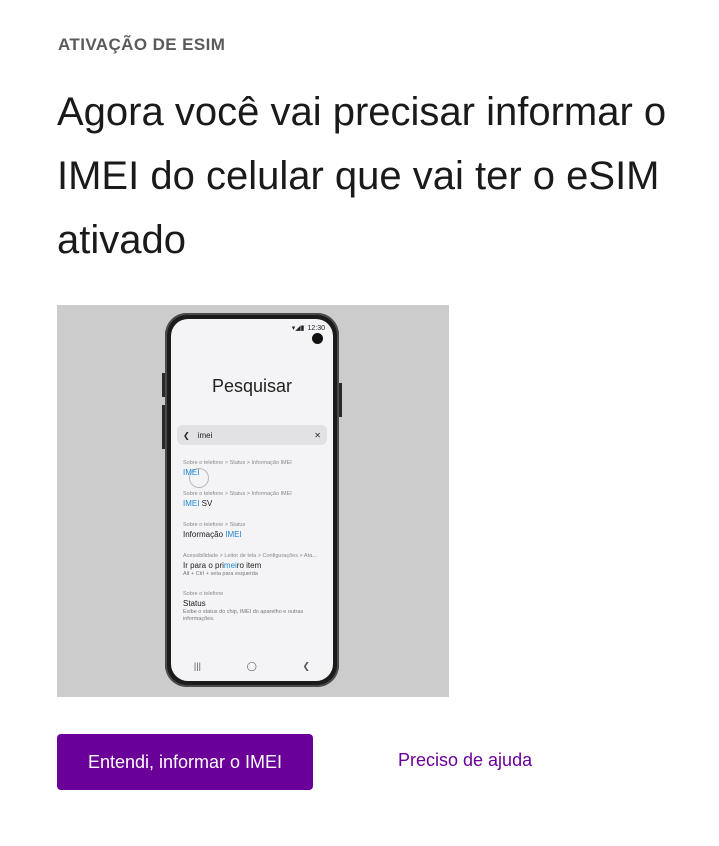  What do you see at coordinates (252, 386) in the screenshot?
I see `screen-title: Pesquisar` at bounding box center [252, 386].